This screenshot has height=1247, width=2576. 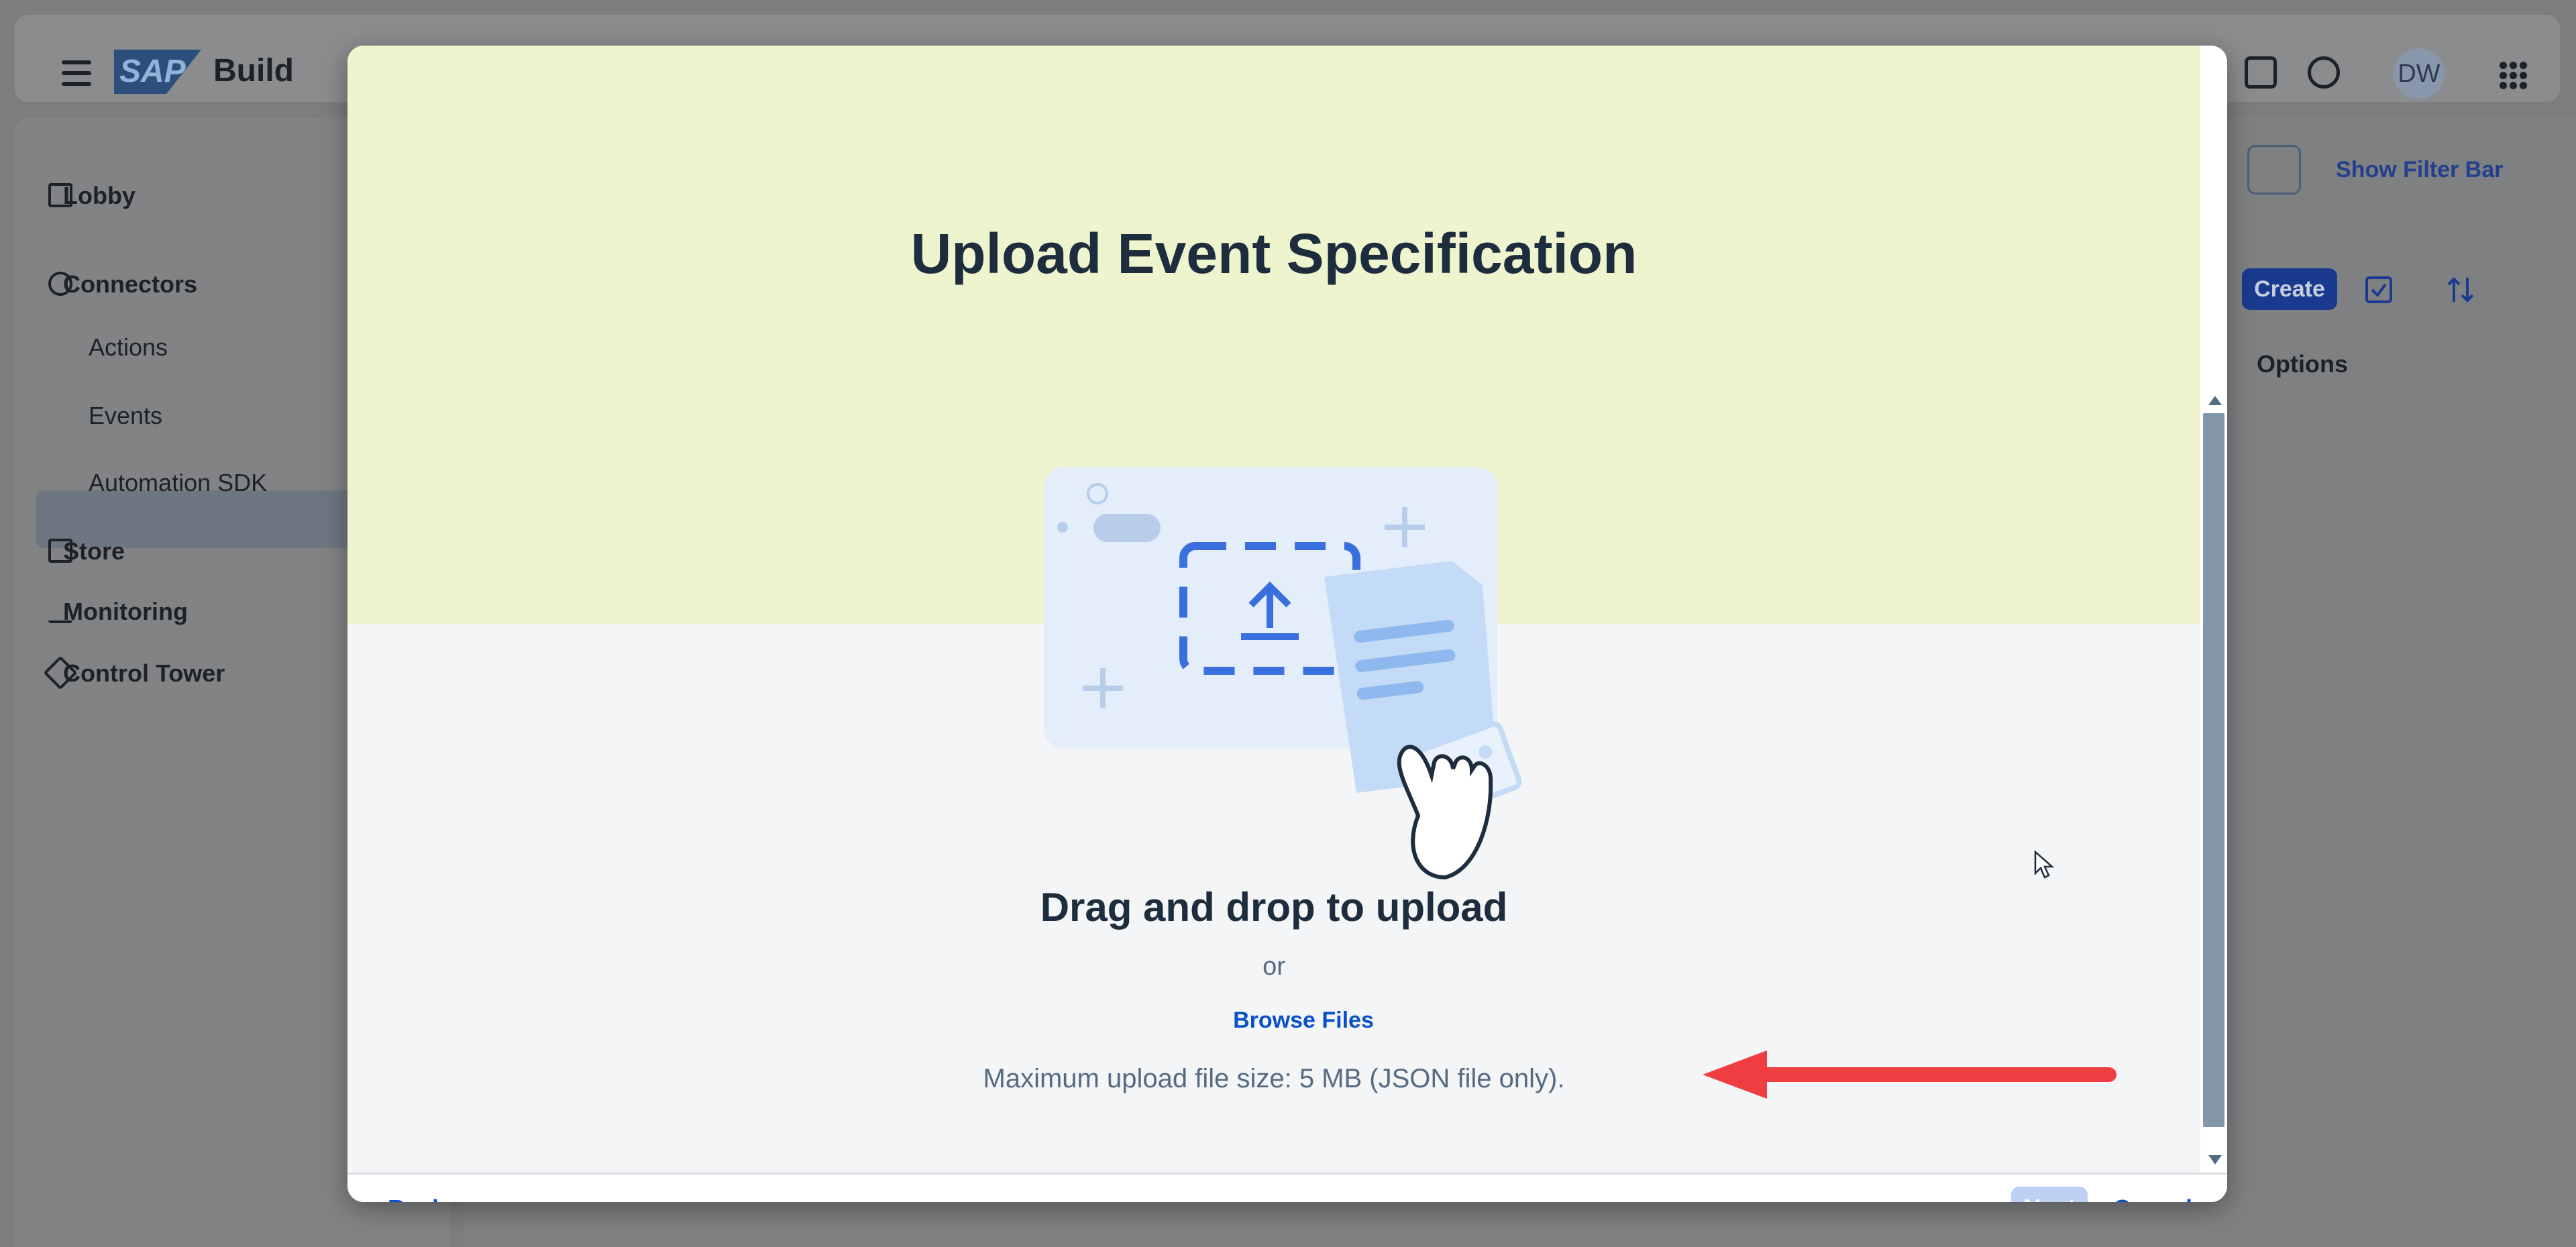 I want to click on sidebar-item-lobby: Lobby, so click(x=99, y=196).